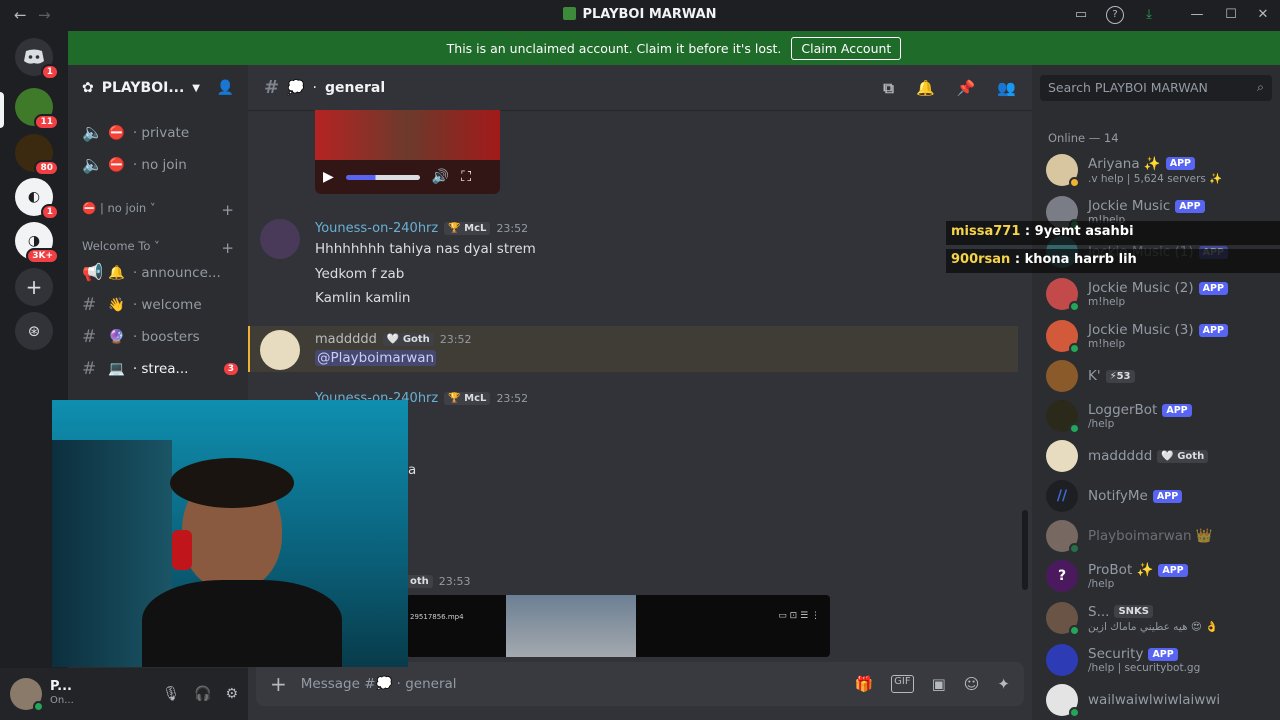 The width and height of the screenshot is (1280, 720). Describe the element at coordinates (1160, 660) in the screenshot. I see `member-item: Security APP/help | securitybot.gg` at that location.